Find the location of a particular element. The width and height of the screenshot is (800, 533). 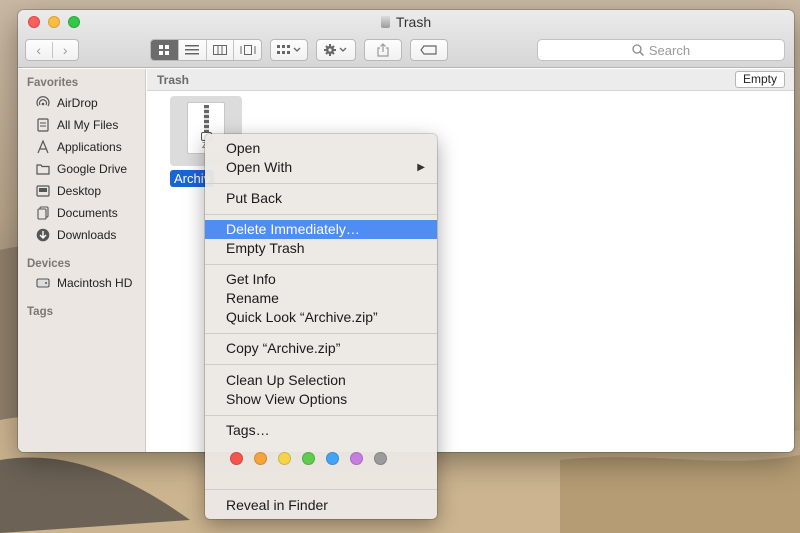

sidebar-item-all-my-files: All My Files is located at coordinates (77, 125).